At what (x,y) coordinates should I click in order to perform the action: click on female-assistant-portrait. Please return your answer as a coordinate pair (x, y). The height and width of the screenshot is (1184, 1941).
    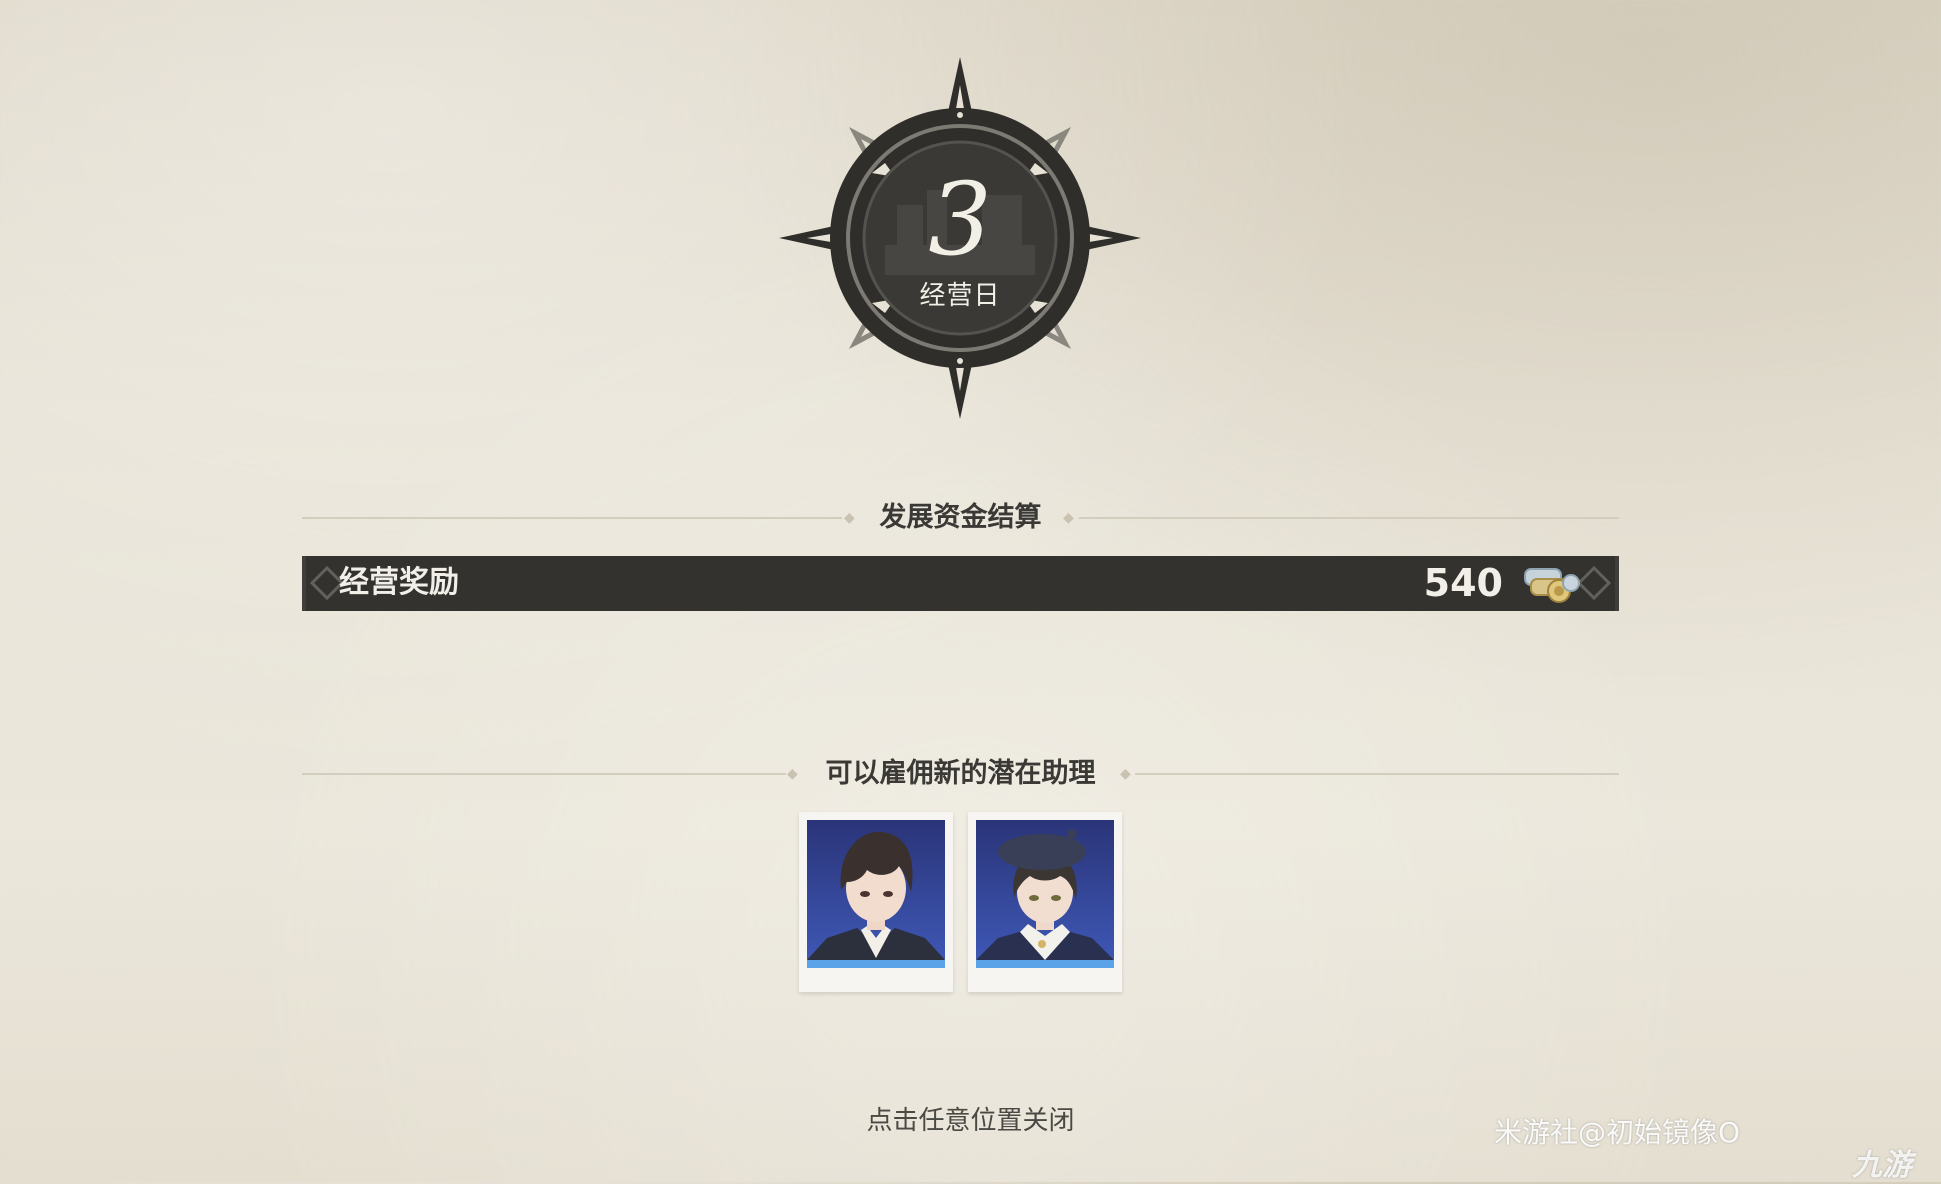
    Looking at the image, I should click on (1045, 894).